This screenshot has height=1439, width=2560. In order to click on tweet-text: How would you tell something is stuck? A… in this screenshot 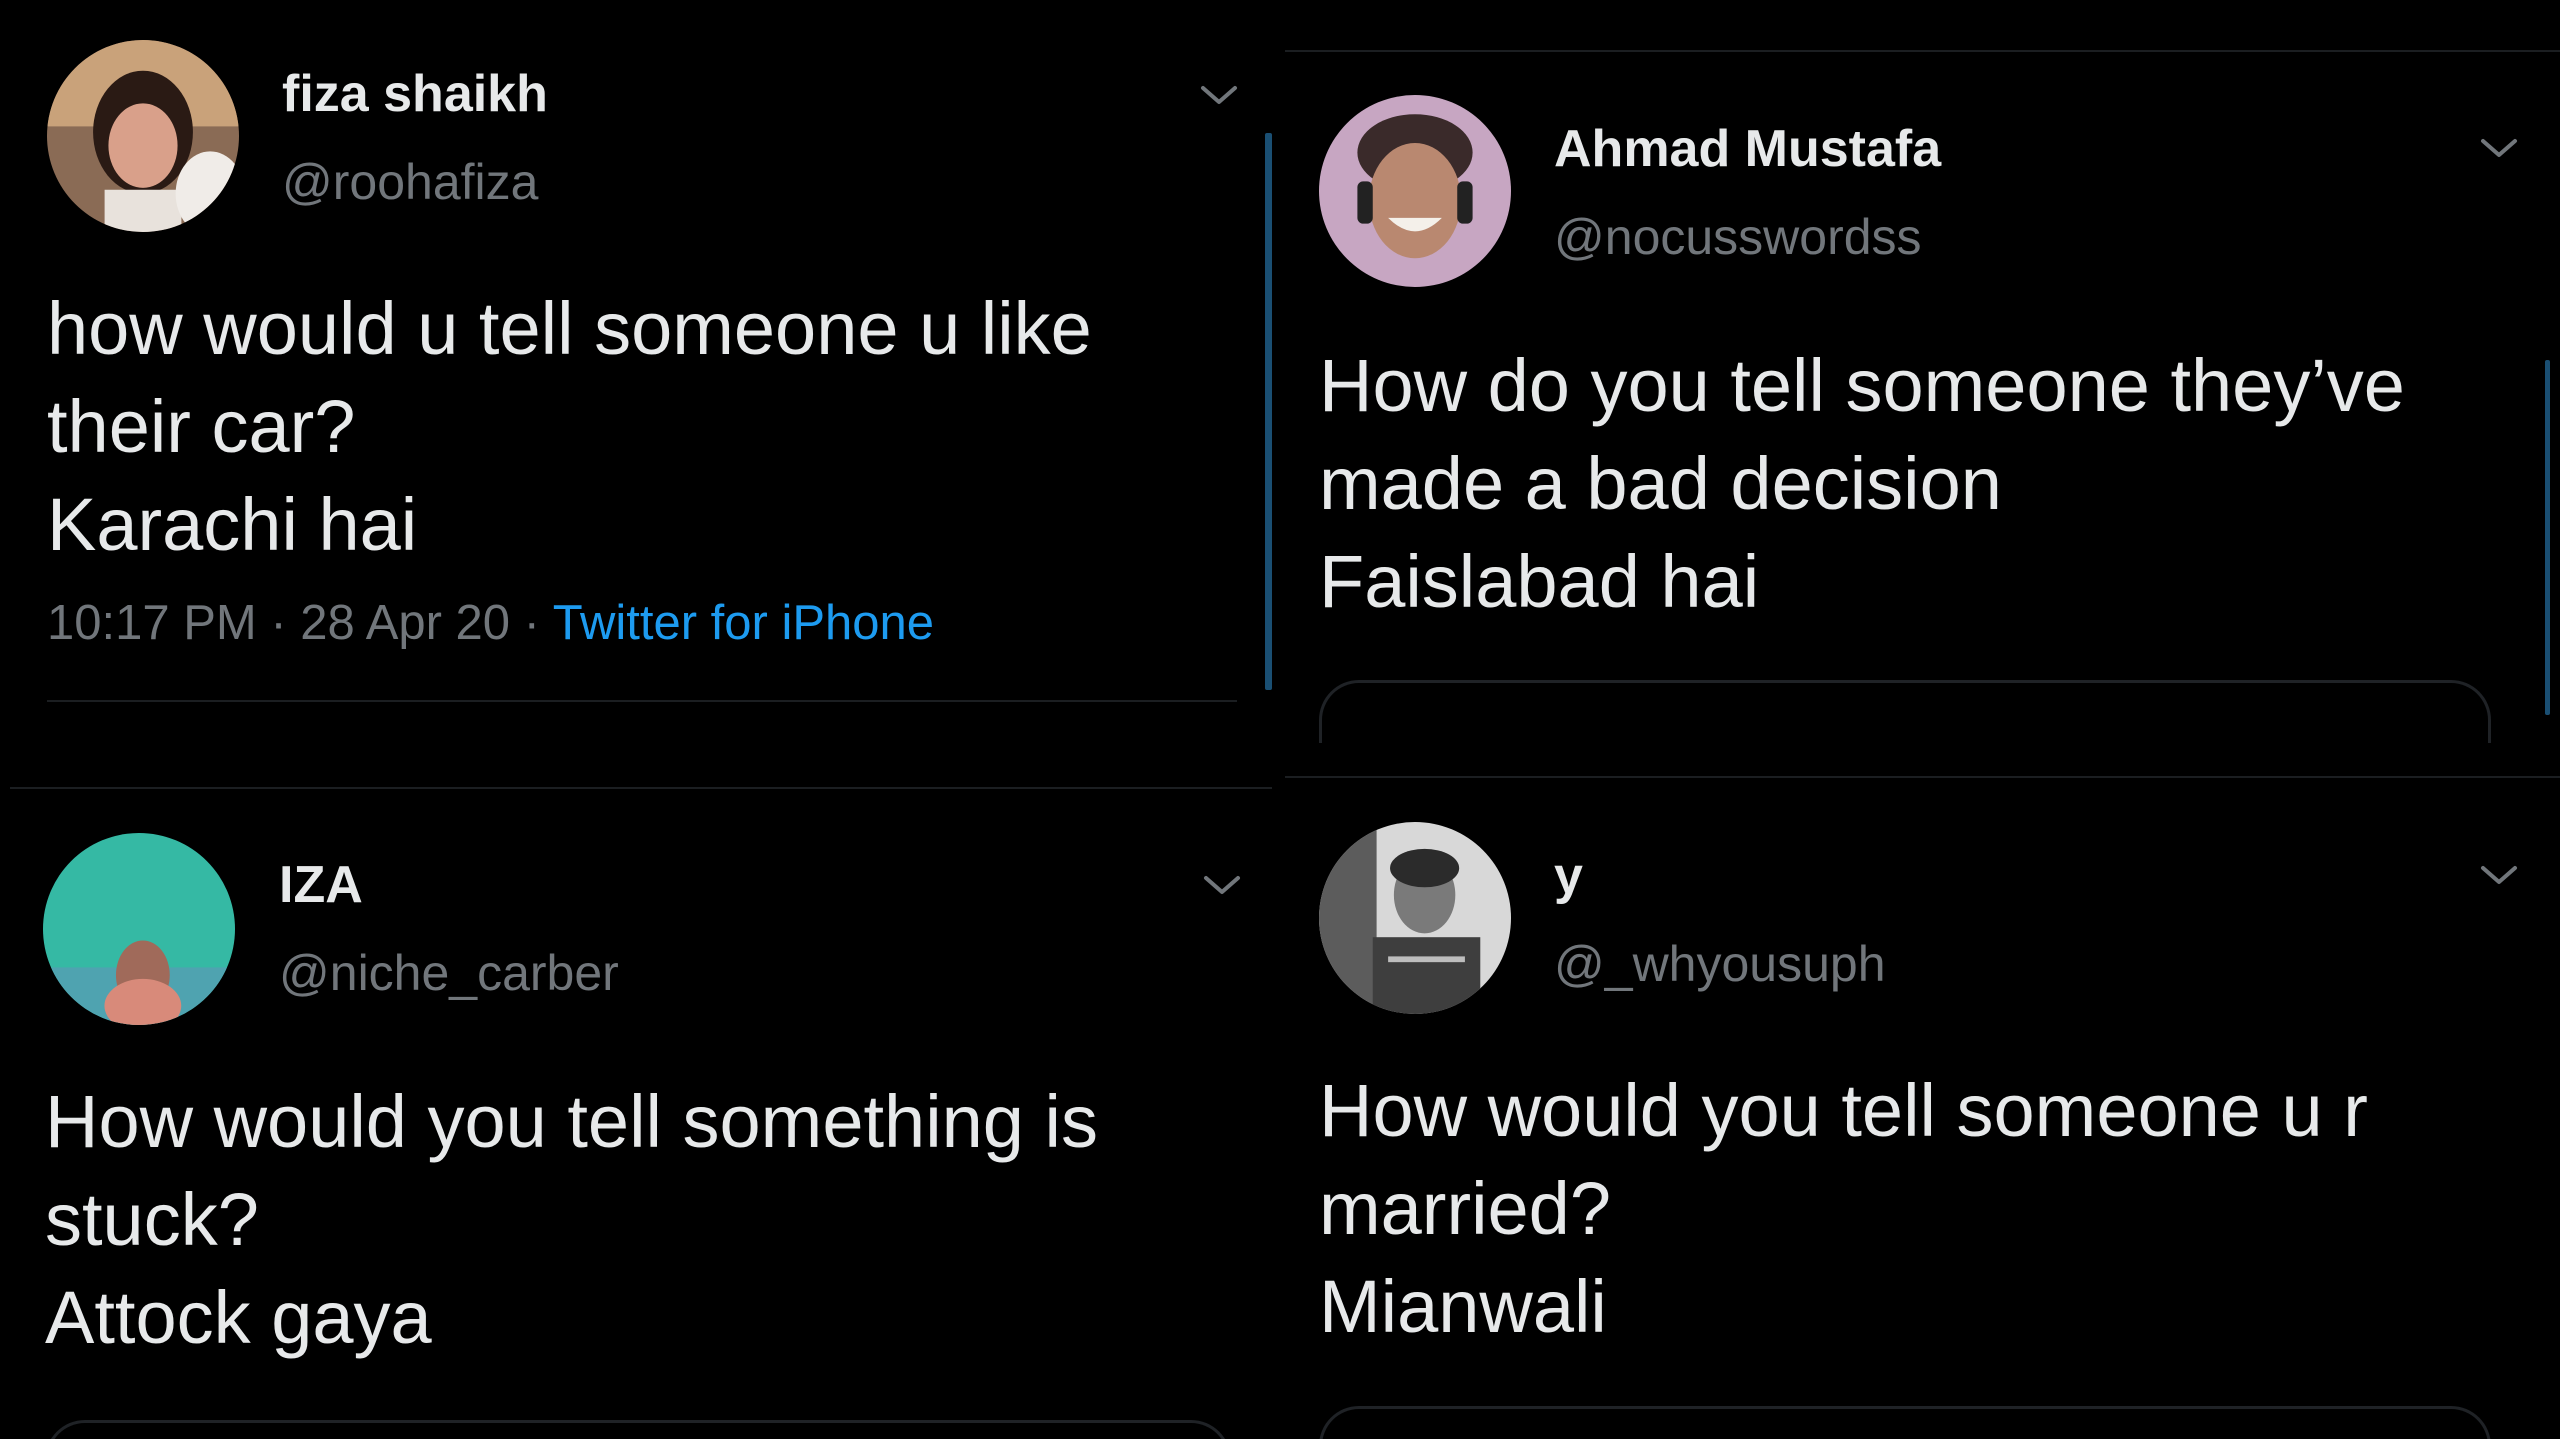, I will do `click(571, 1220)`.